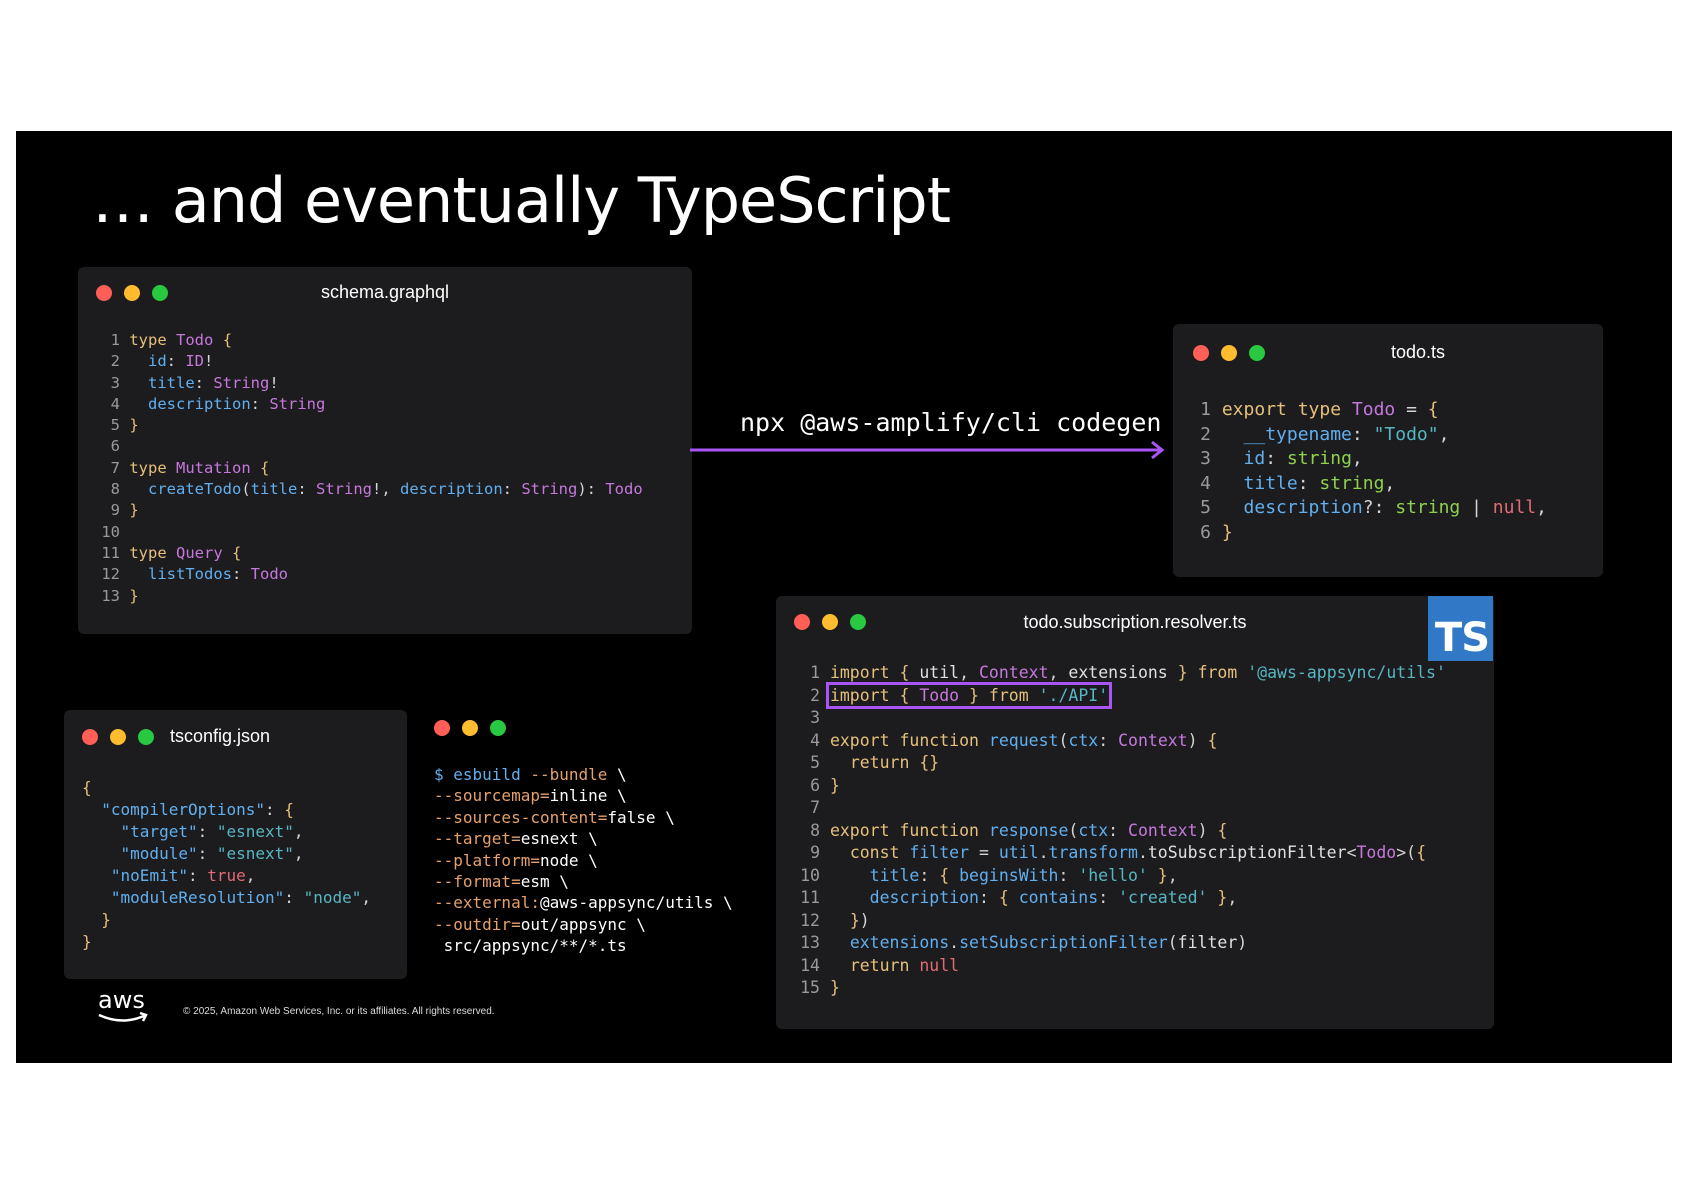 The height and width of the screenshot is (1191, 1684). Describe the element at coordinates (1298, 483) in the screenshot. I see `code-line: 4 title: string,` at that location.